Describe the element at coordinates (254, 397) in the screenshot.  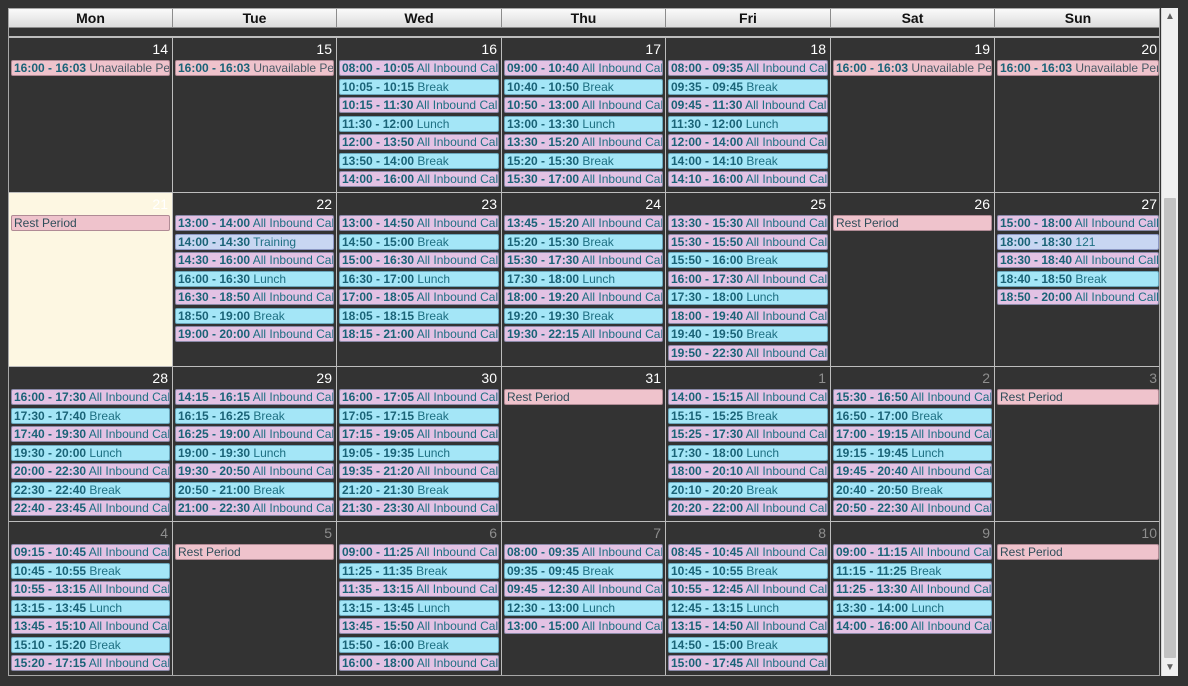
I see `calendar-event: 14:15 - 16:15 All Inbound Calls` at that location.